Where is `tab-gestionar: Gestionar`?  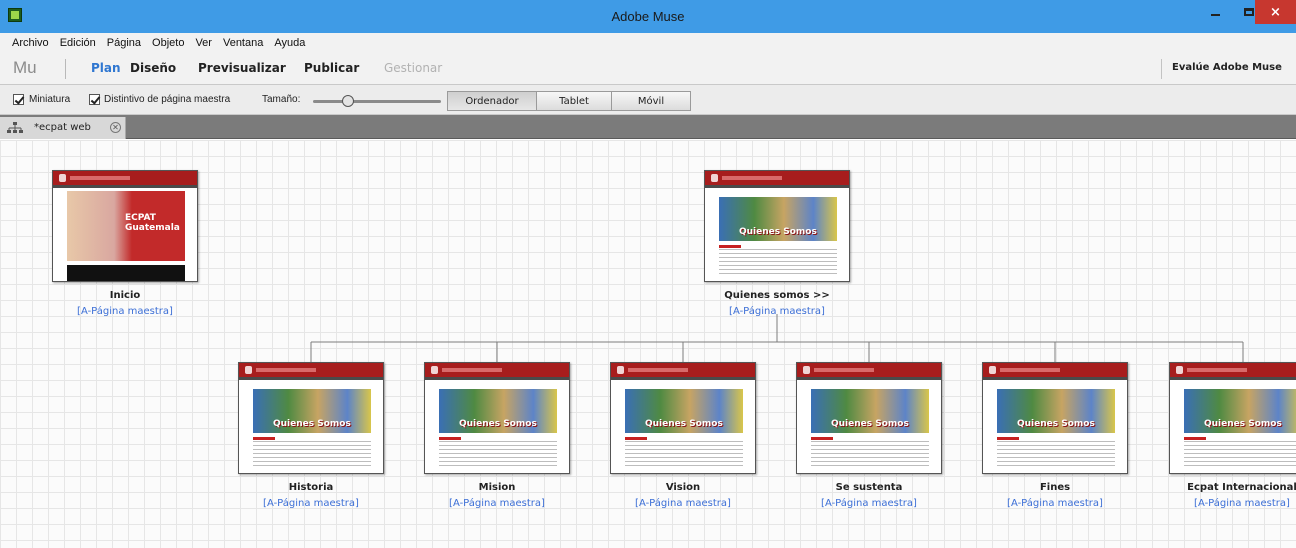
tab-gestionar: Gestionar is located at coordinates (413, 68).